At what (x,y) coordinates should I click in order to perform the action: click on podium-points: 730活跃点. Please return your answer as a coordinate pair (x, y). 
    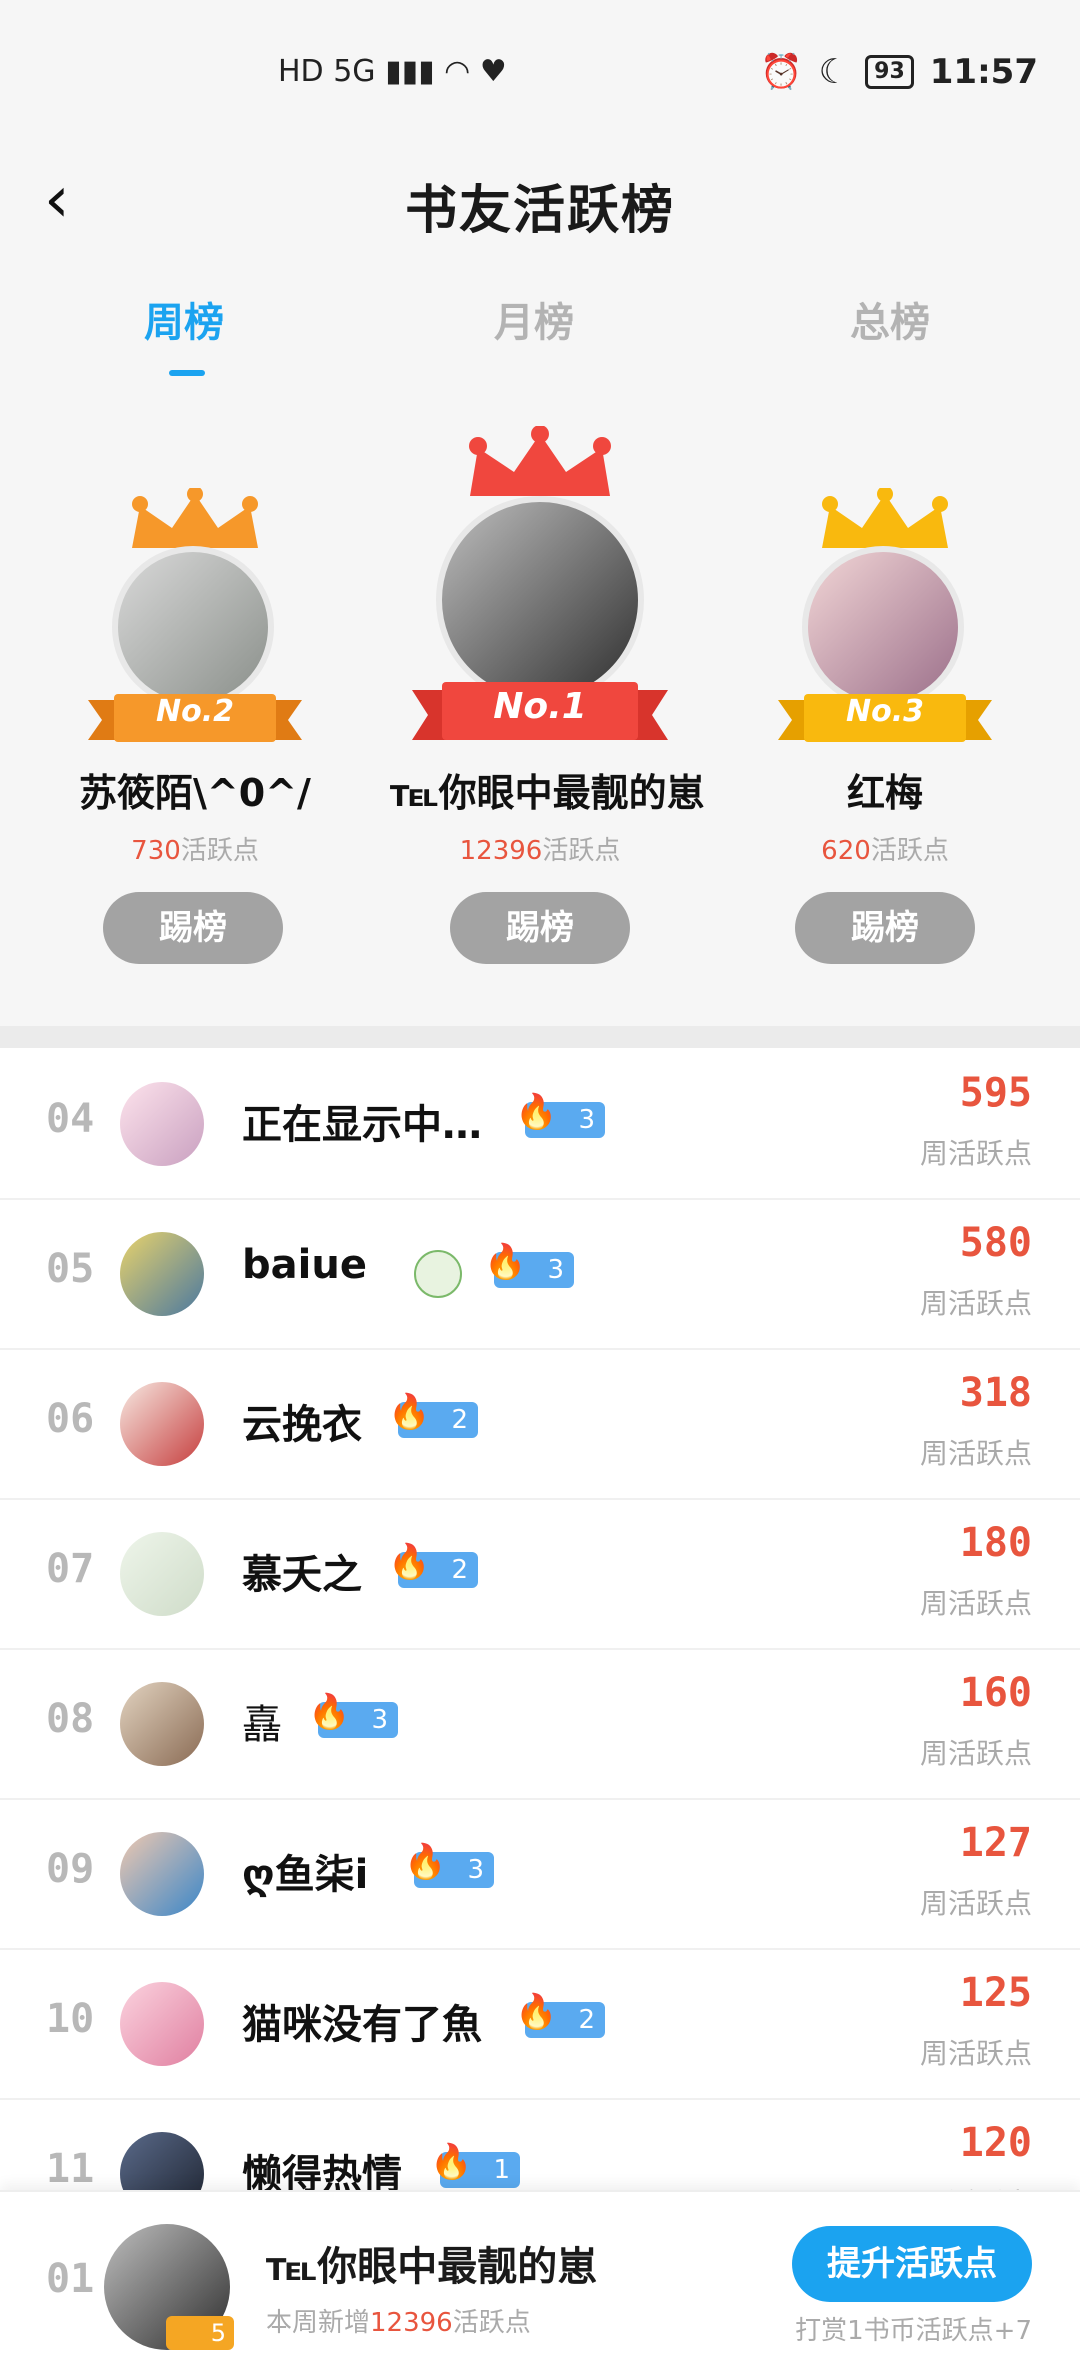
    Looking at the image, I should click on (195, 851).